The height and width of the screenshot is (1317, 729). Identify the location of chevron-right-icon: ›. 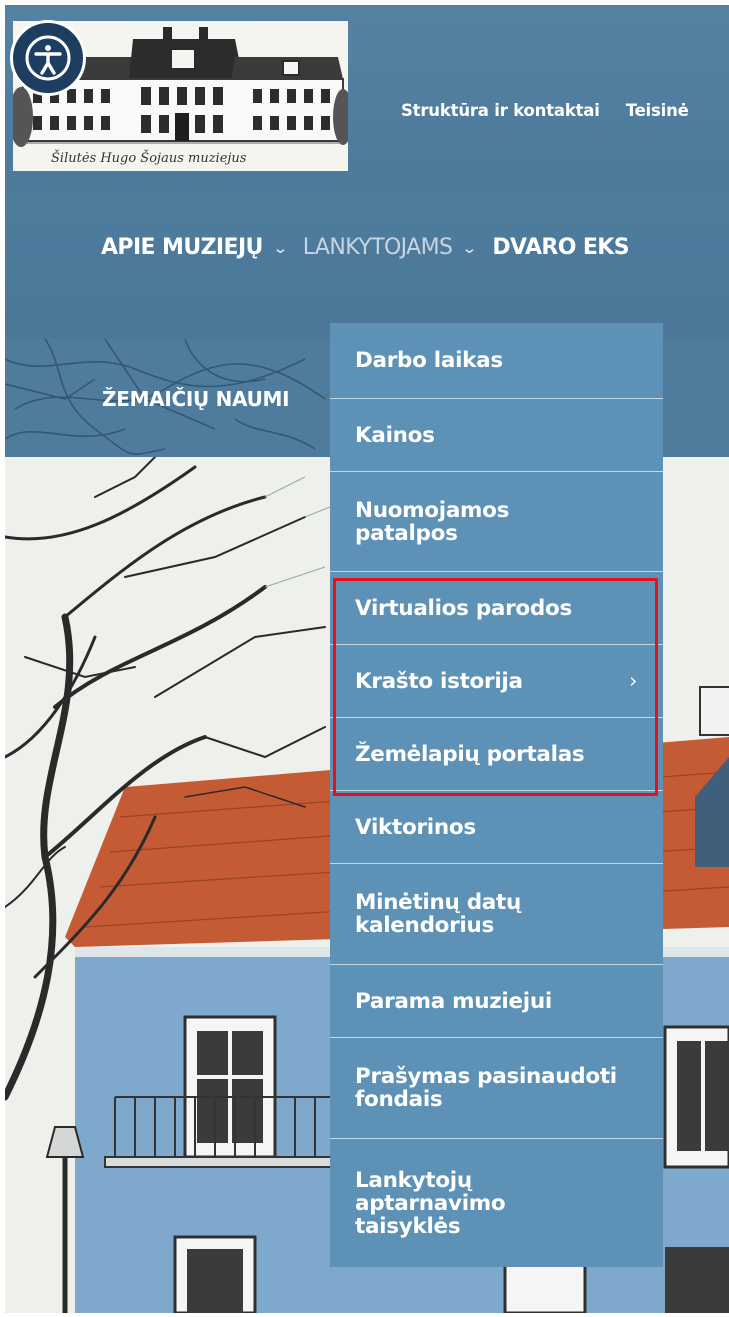
(633, 680).